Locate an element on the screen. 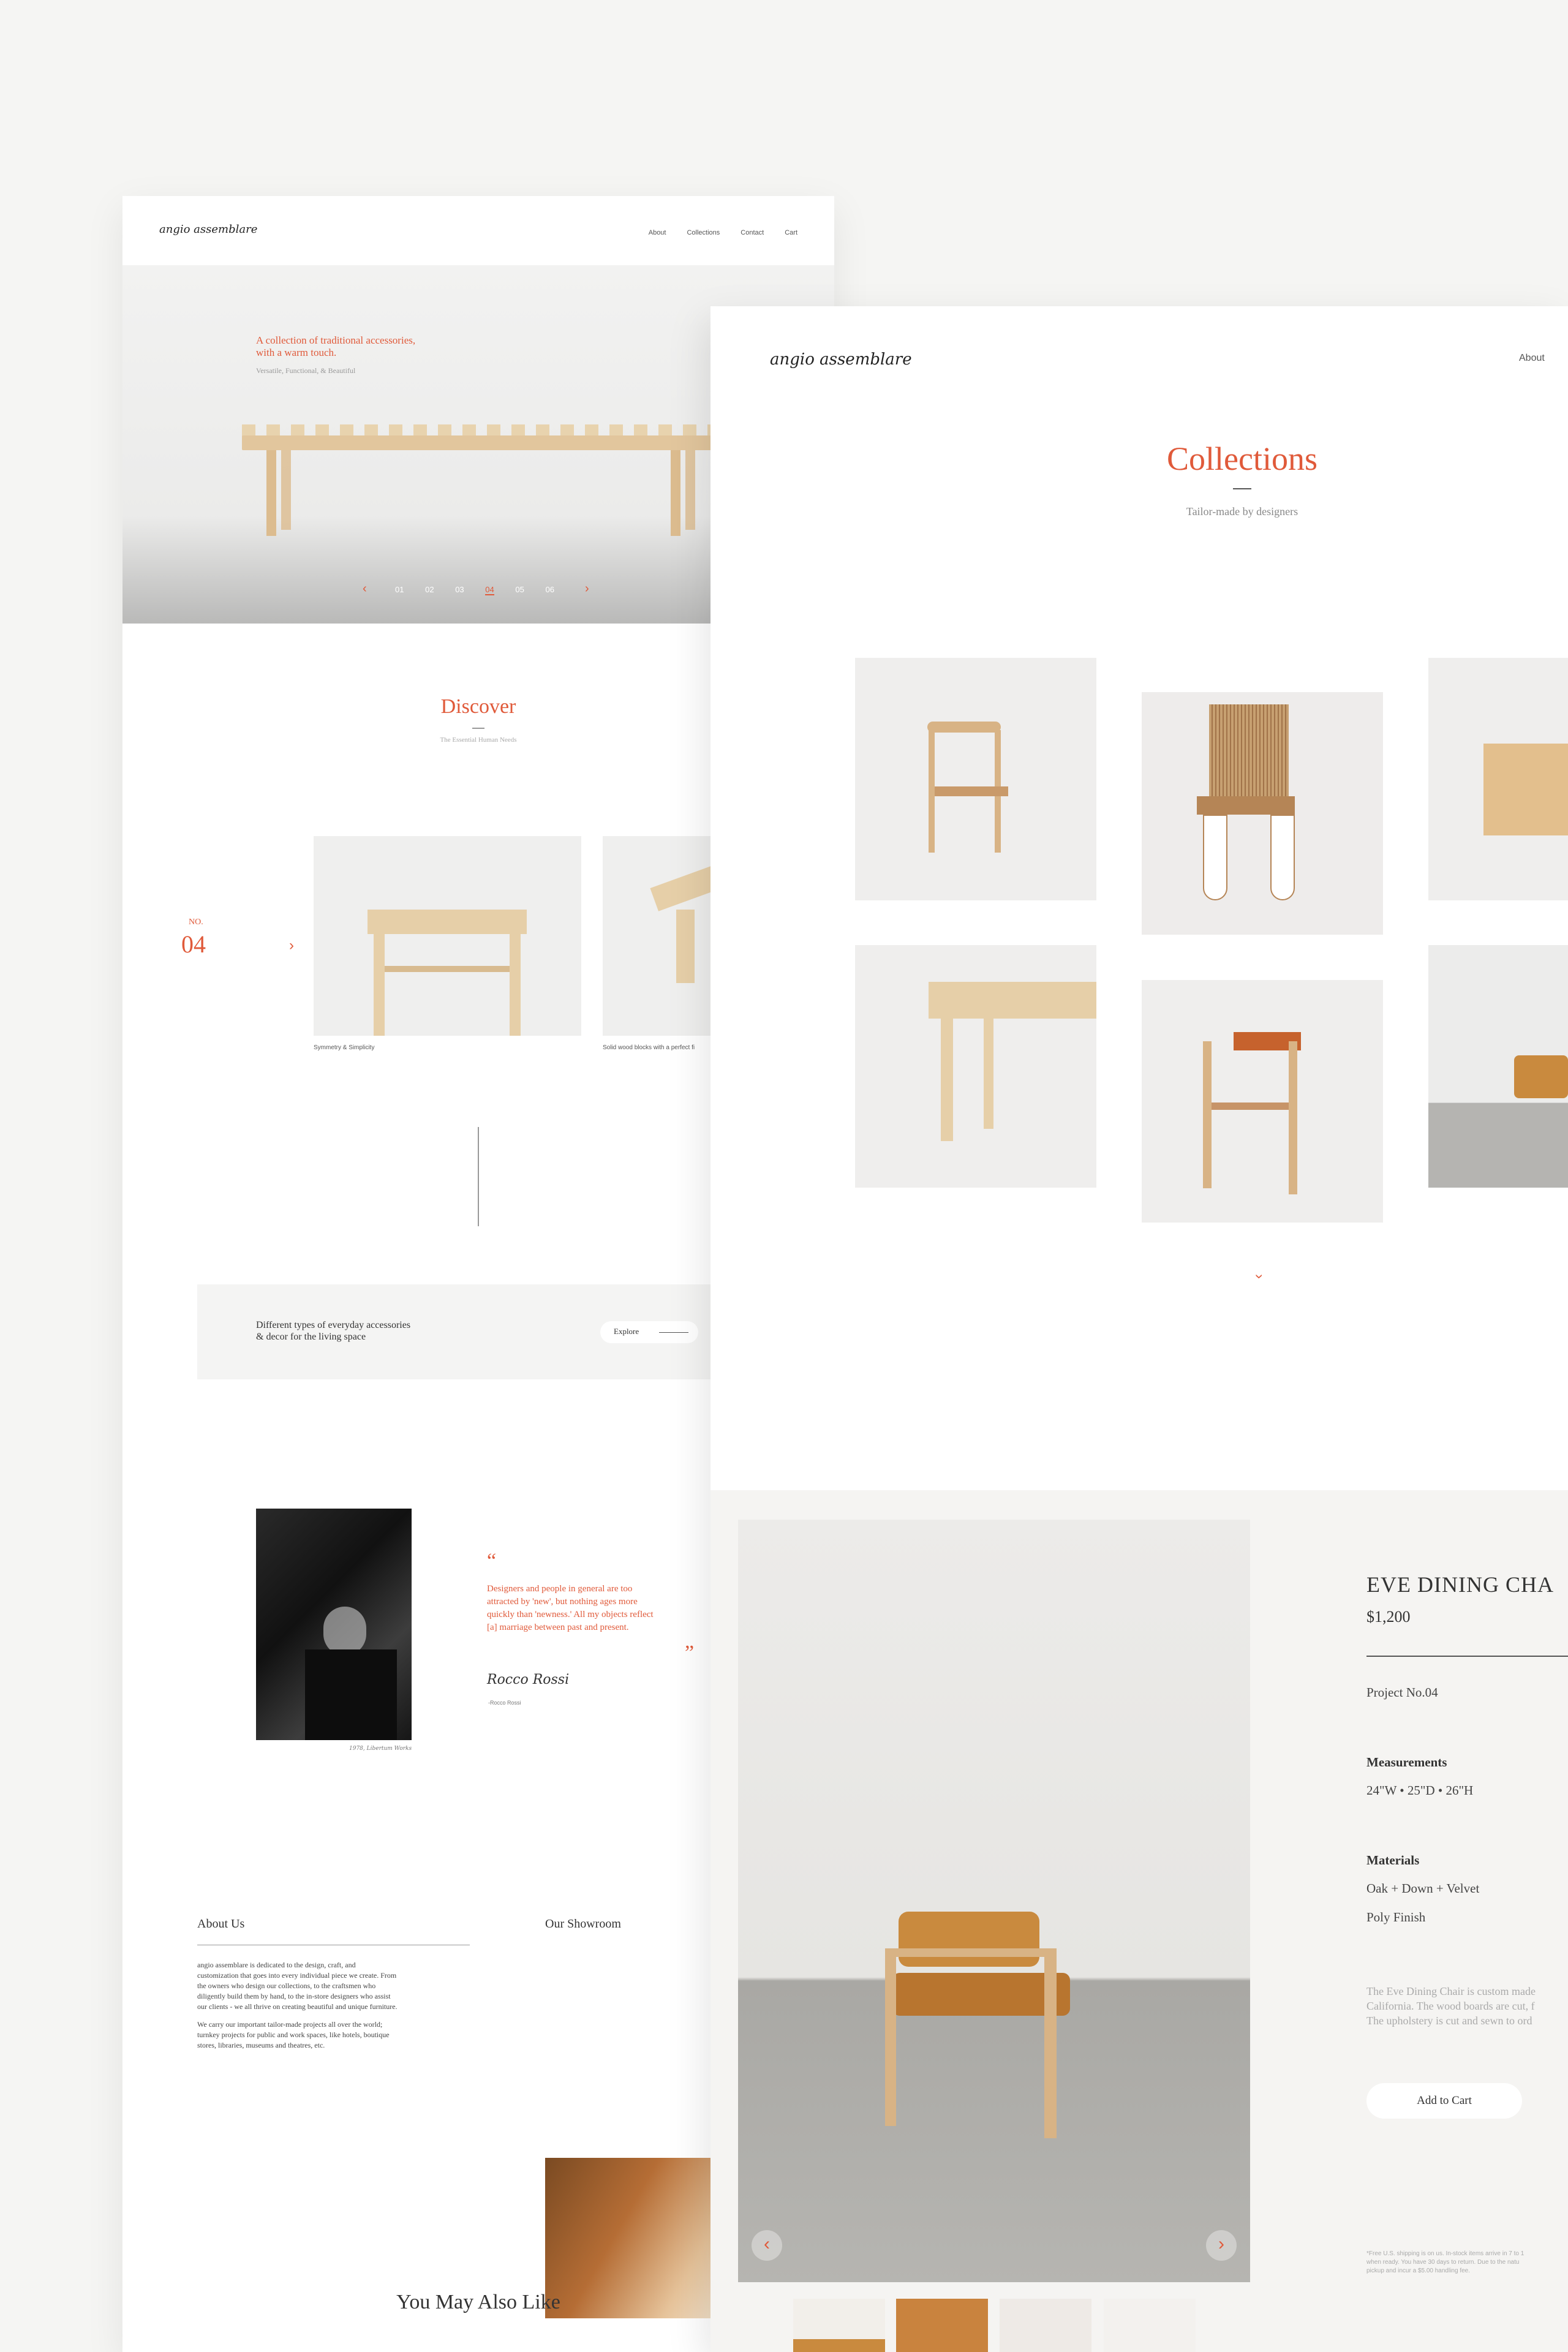 This screenshot has height=2352, width=1568. product-name: EVE DINING CHA is located at coordinates (1460, 1585).